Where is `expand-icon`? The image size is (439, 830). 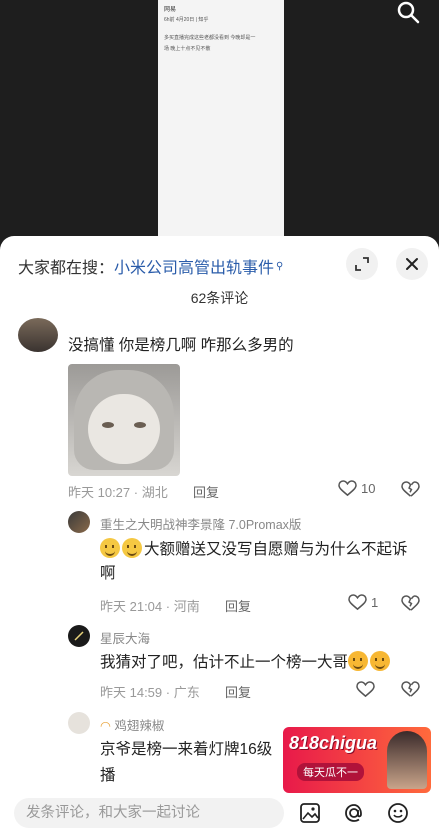
expand-icon is located at coordinates (362, 264).